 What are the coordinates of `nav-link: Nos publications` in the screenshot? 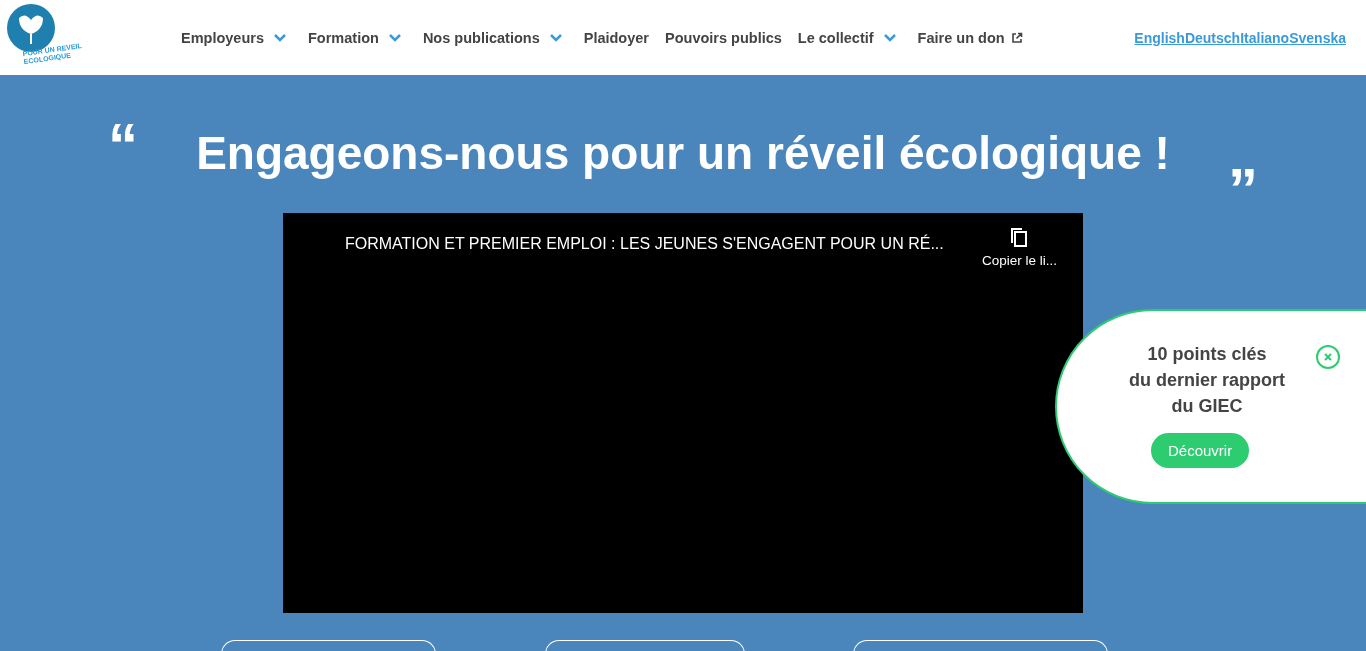 It's located at (492, 37).